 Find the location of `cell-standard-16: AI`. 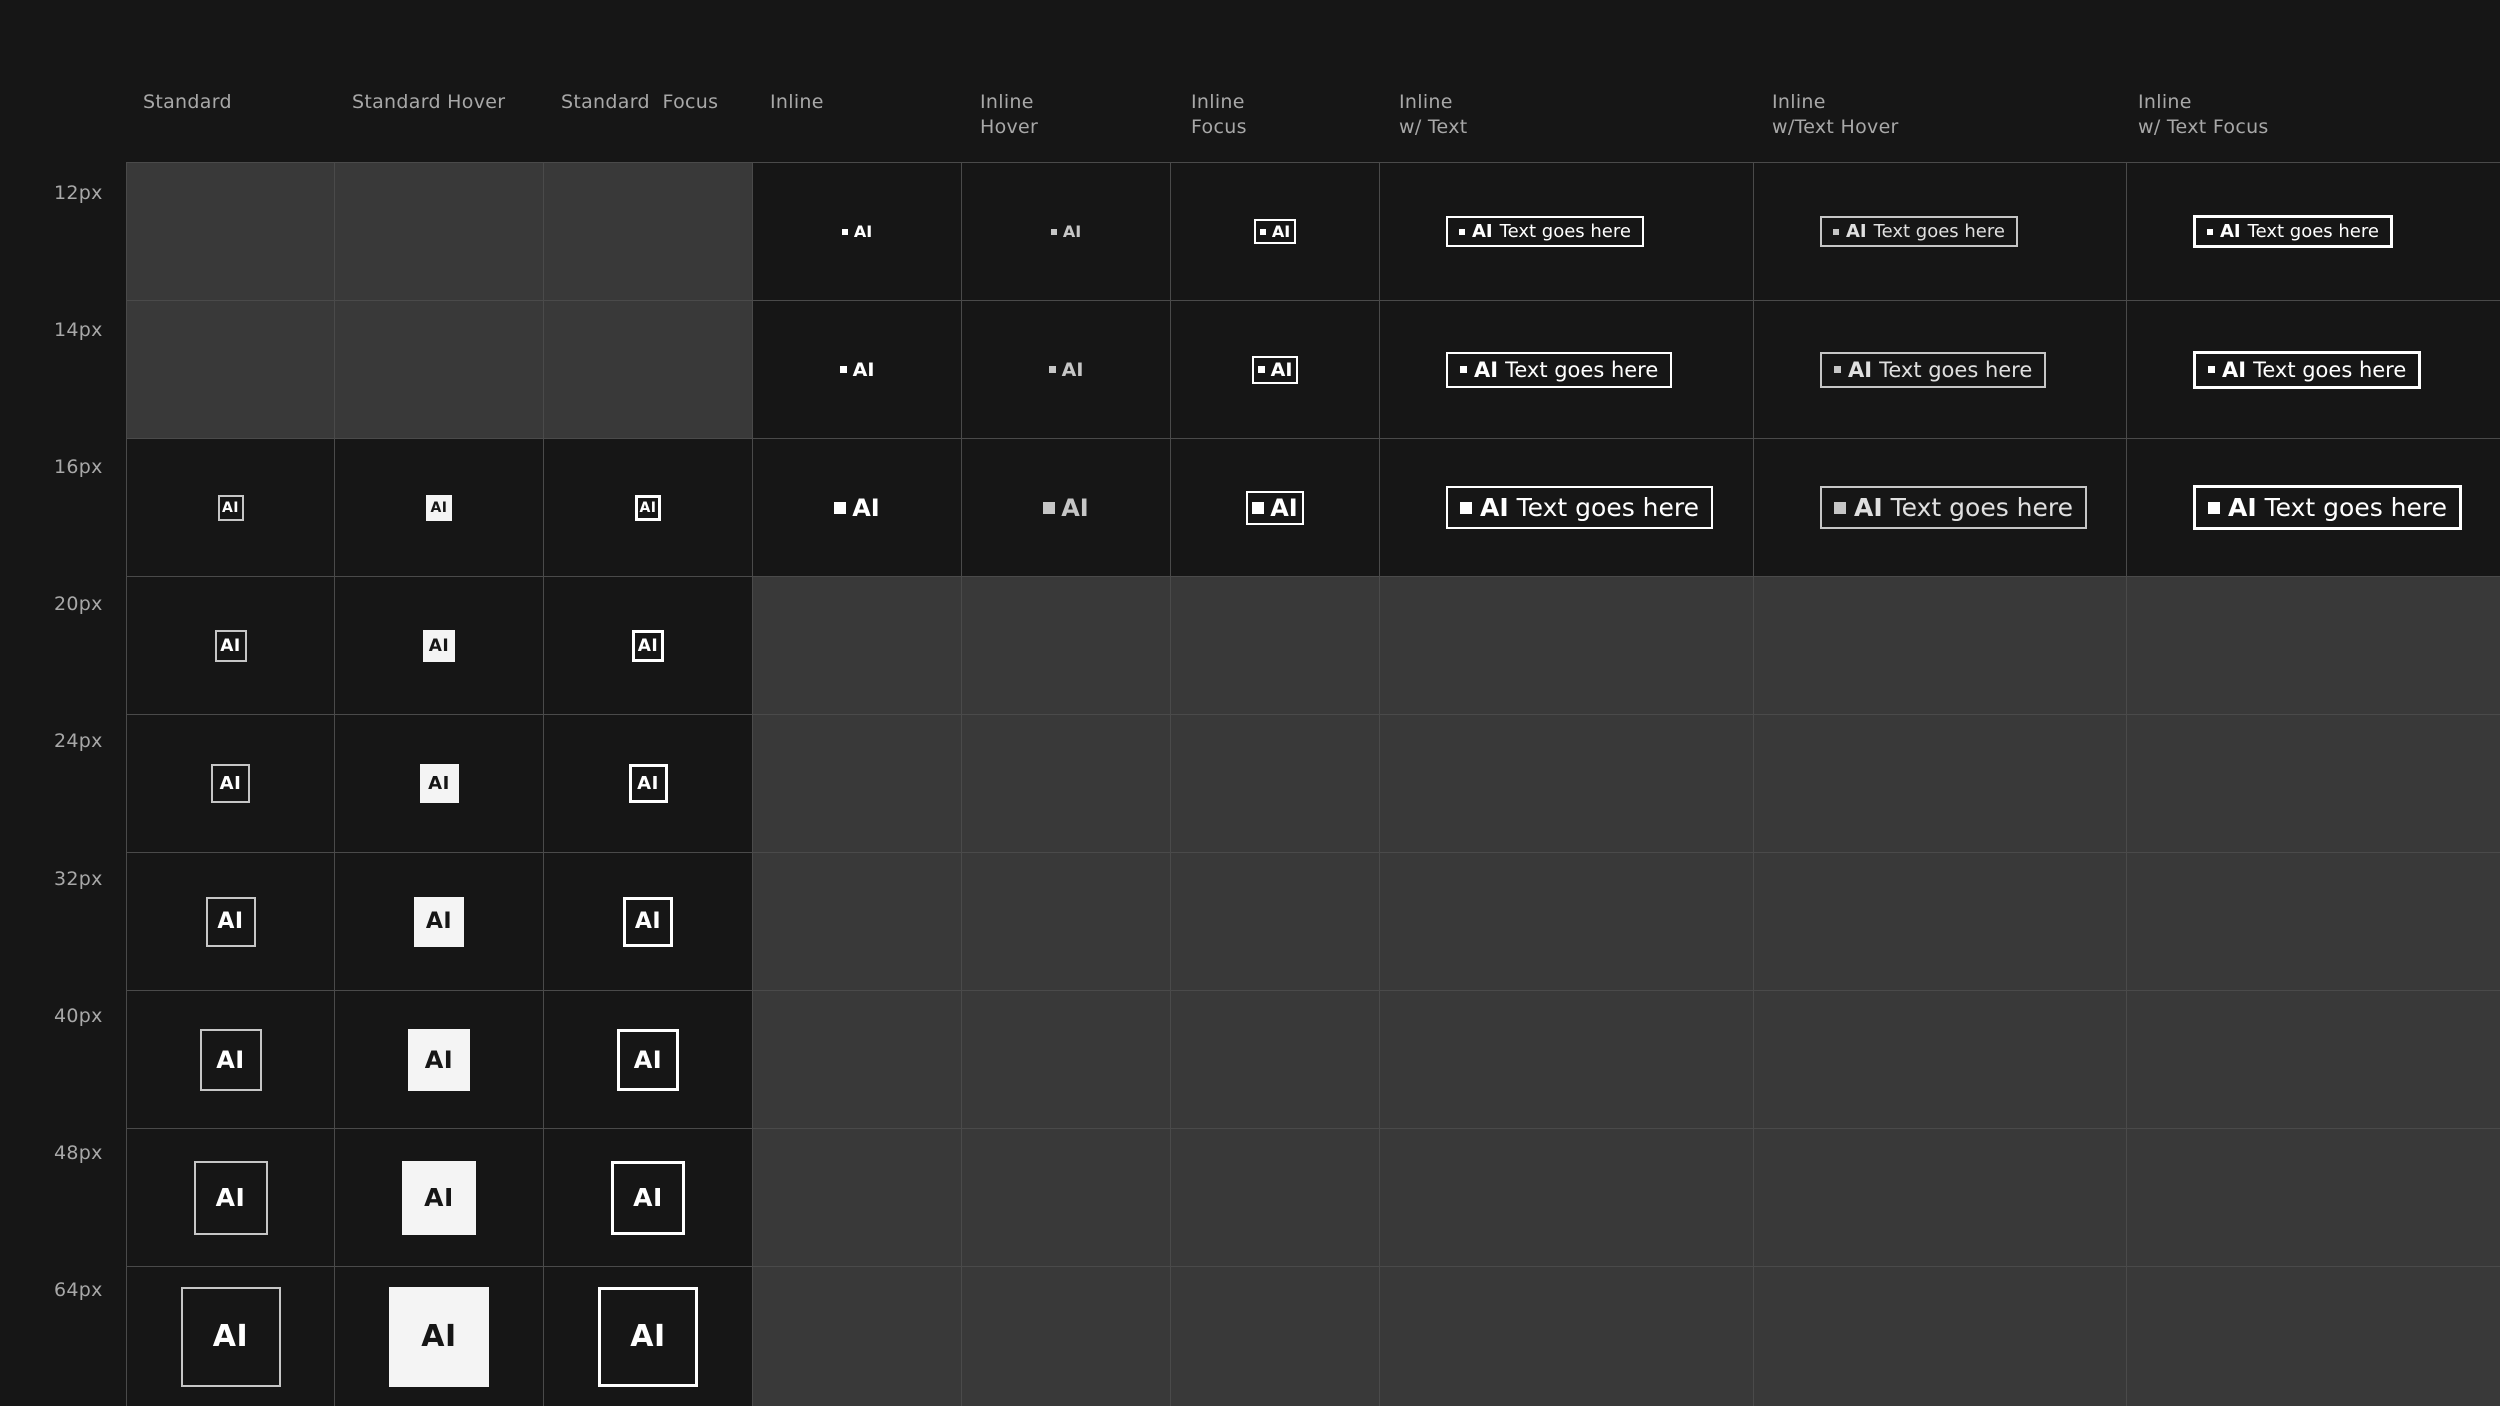

cell-standard-16: AI is located at coordinates (230, 507).